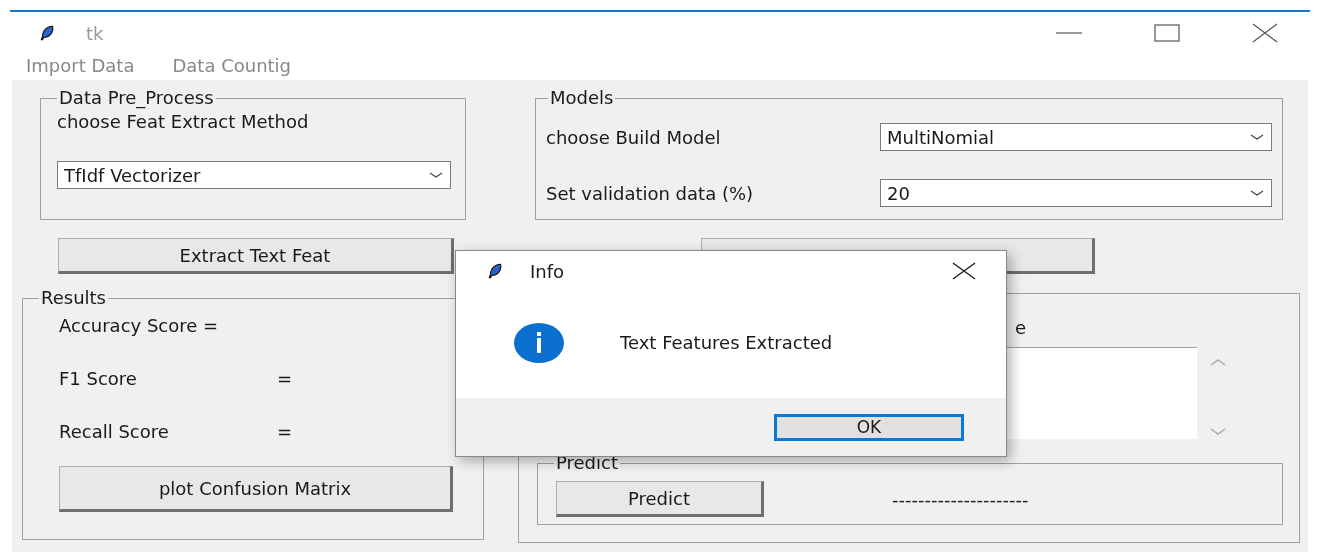 This screenshot has height=557, width=1320. Describe the element at coordinates (256, 489) in the screenshot. I see `confusion-matrix-button: plot Confusion Matrix` at that location.